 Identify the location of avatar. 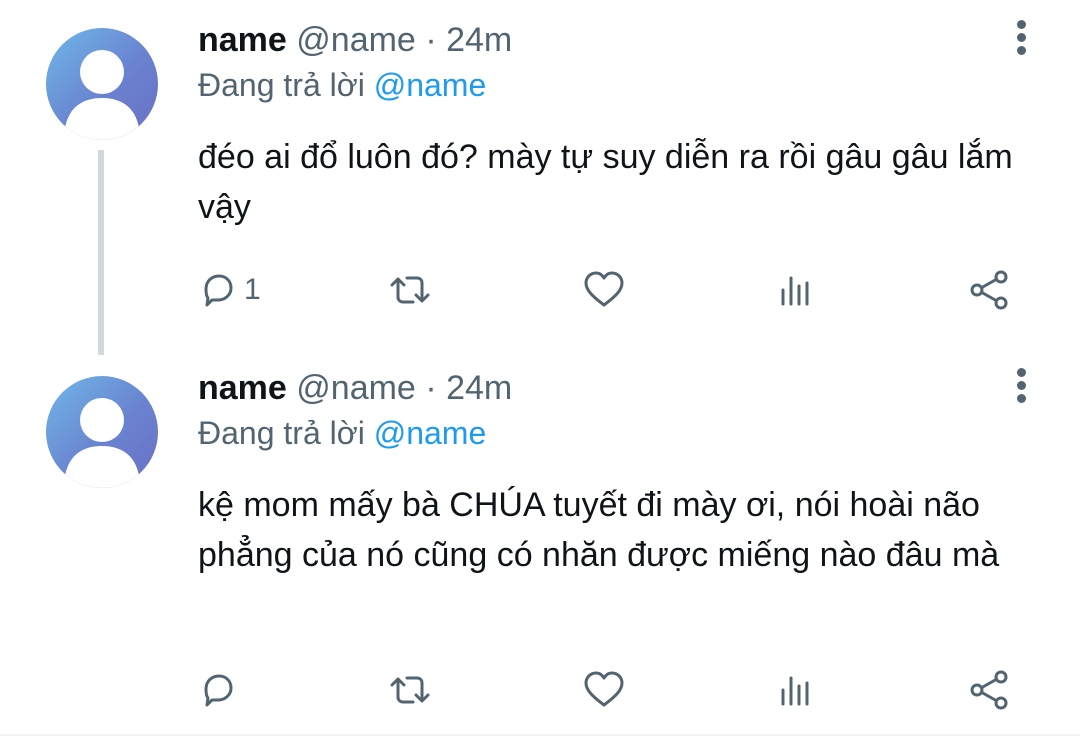
(102, 432).